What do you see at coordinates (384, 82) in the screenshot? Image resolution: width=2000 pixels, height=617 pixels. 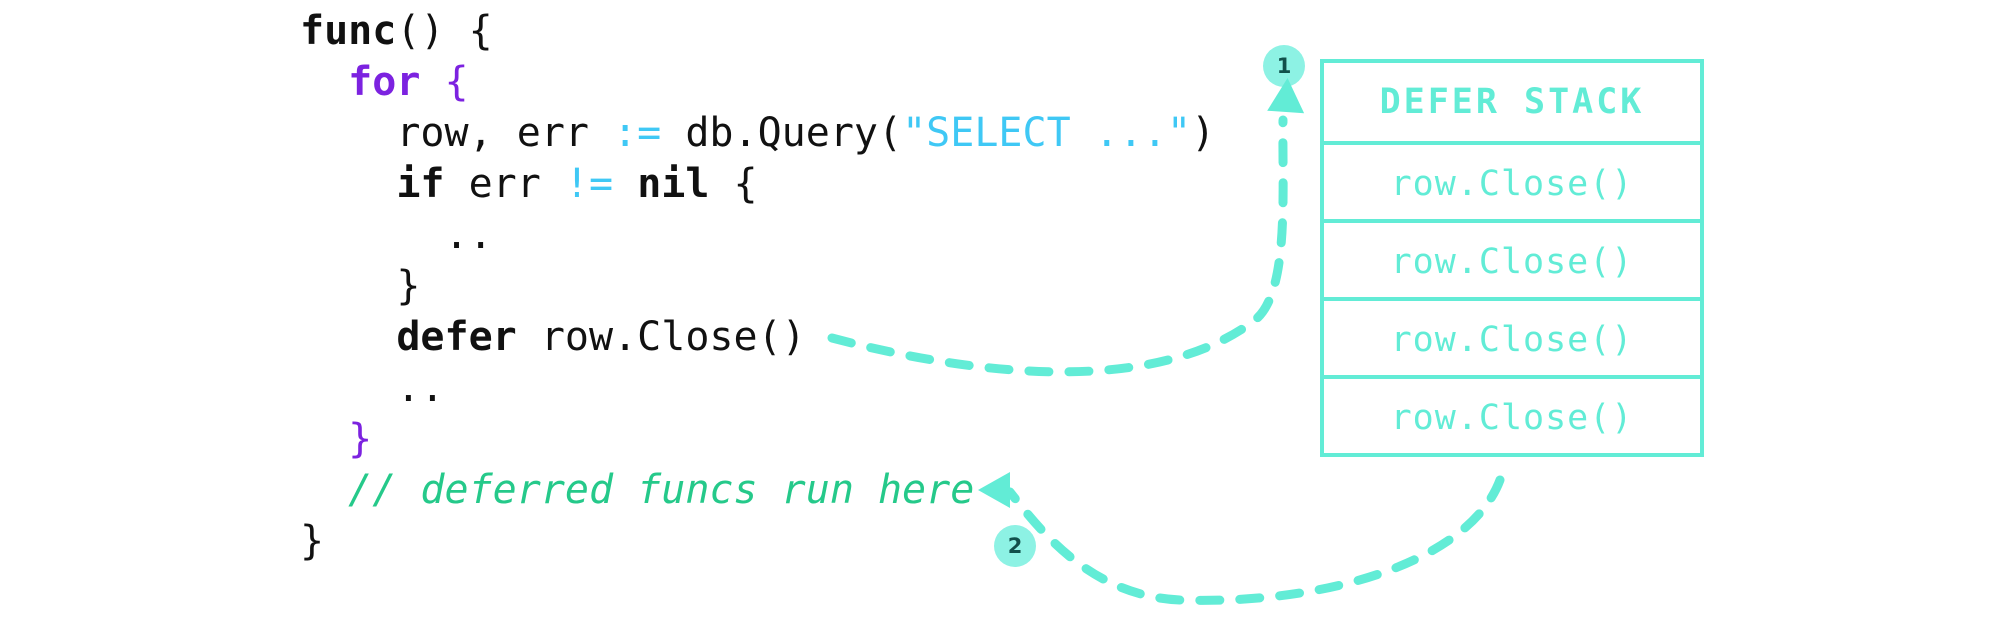 I see `code-token: for` at bounding box center [384, 82].